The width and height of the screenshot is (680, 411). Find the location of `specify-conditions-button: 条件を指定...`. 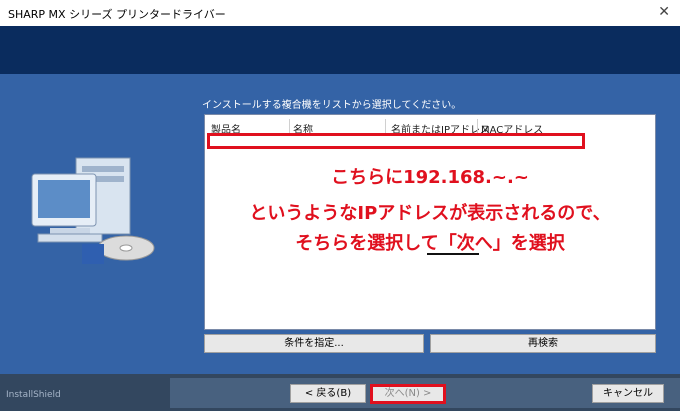

specify-conditions-button: 条件を指定... is located at coordinates (314, 343).